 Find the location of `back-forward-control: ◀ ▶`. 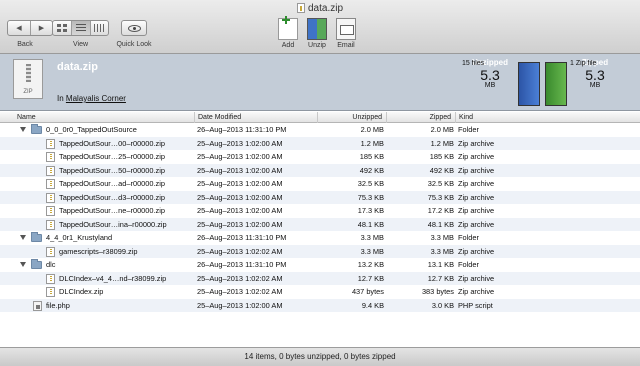

back-forward-control: ◀ ▶ is located at coordinates (30, 28).